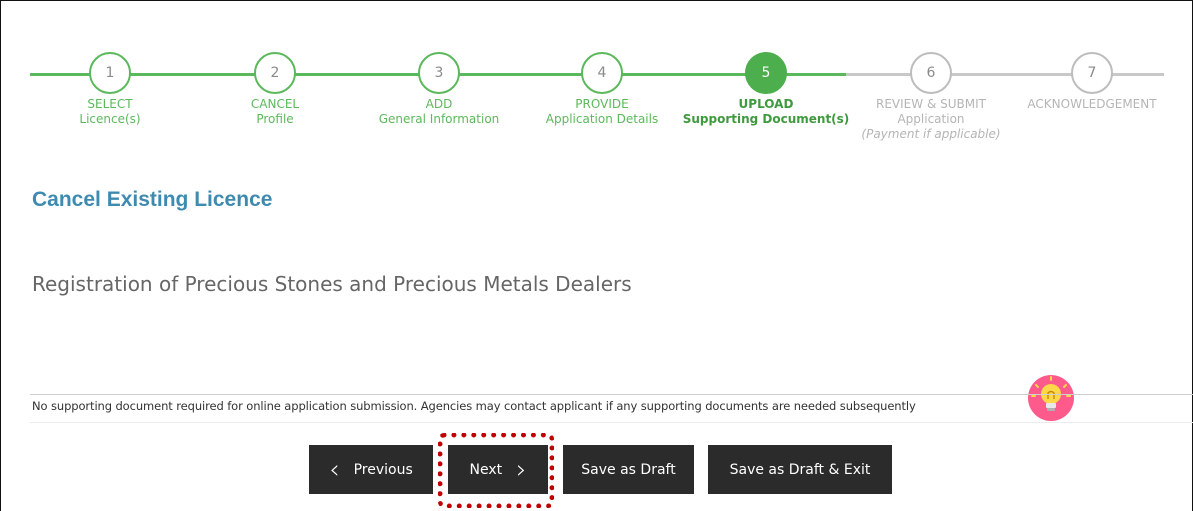  What do you see at coordinates (152, 199) in the screenshot?
I see `page-title: Cancel Existing Licence` at bounding box center [152, 199].